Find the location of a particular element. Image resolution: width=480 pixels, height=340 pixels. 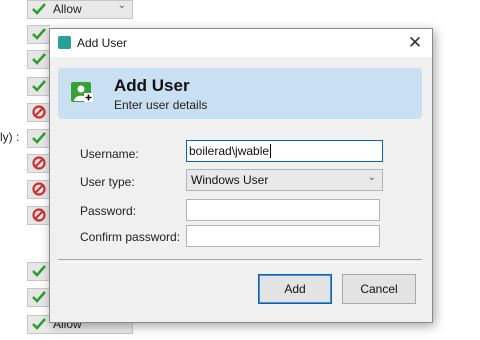

app-icon is located at coordinates (64, 42).